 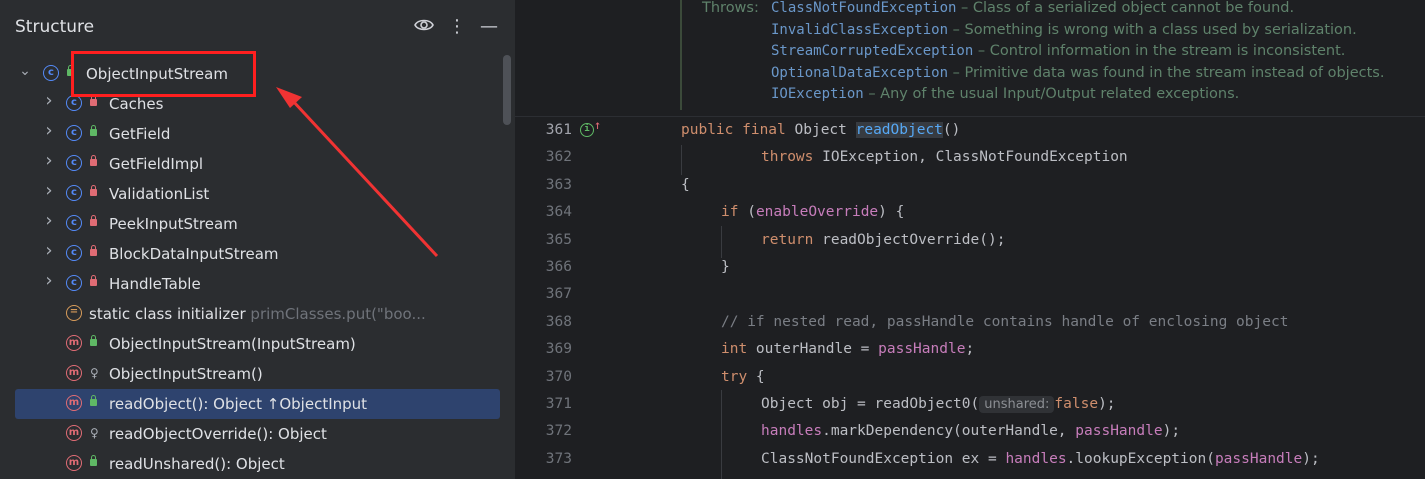 What do you see at coordinates (598, 125) in the screenshot?
I see `arrow-up-icon: ↑` at bounding box center [598, 125].